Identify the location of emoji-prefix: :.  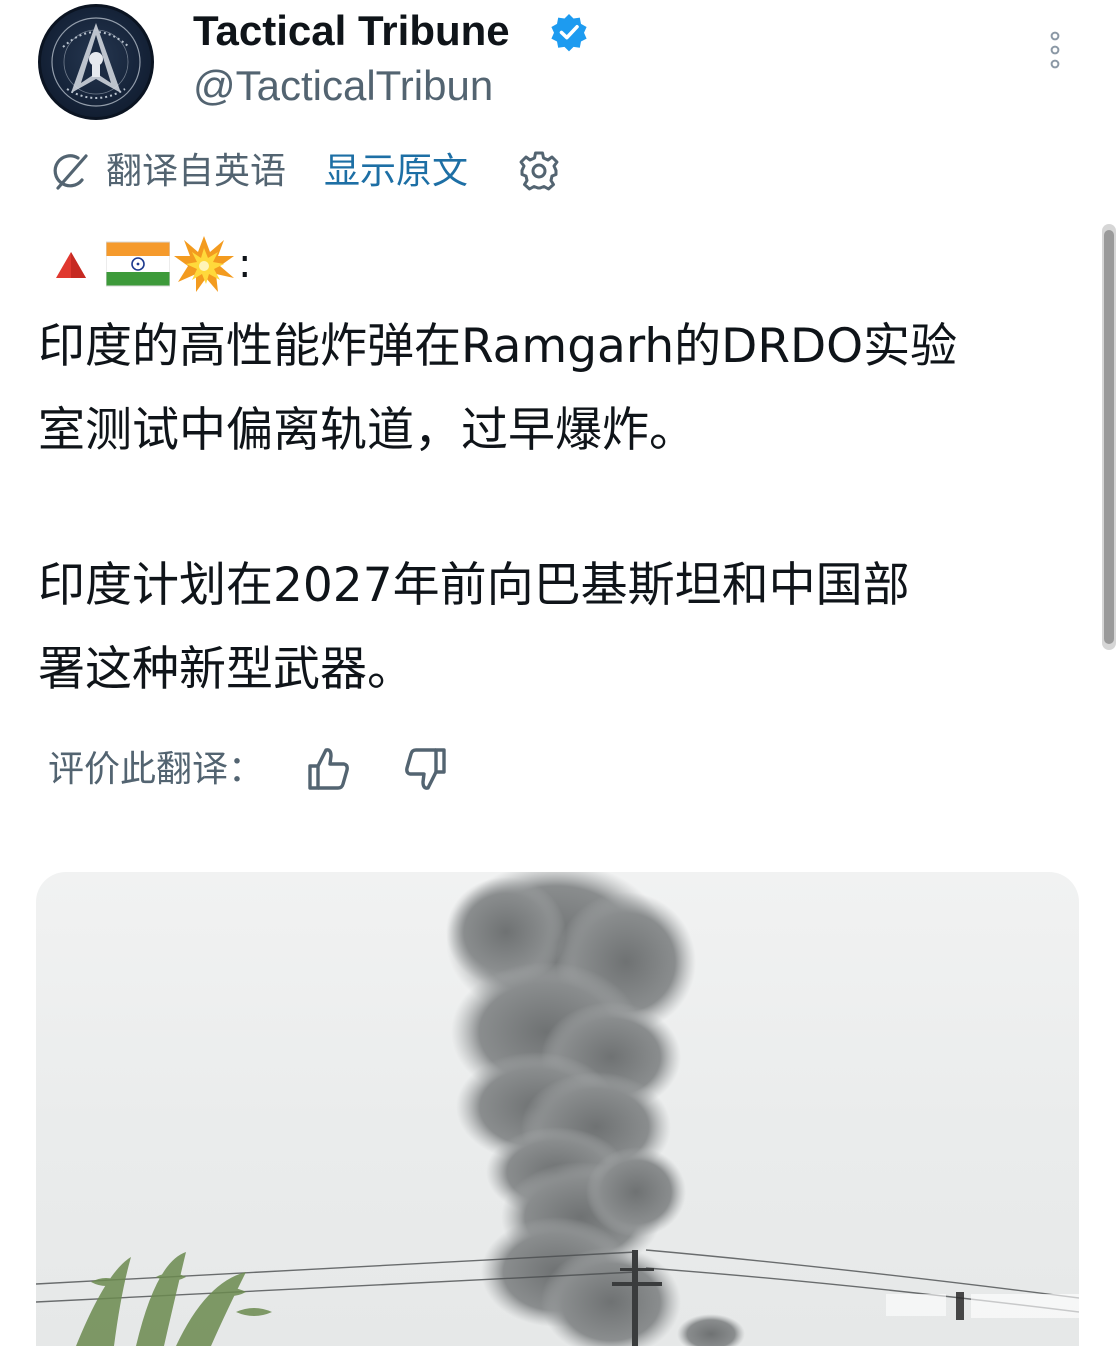
(180, 264).